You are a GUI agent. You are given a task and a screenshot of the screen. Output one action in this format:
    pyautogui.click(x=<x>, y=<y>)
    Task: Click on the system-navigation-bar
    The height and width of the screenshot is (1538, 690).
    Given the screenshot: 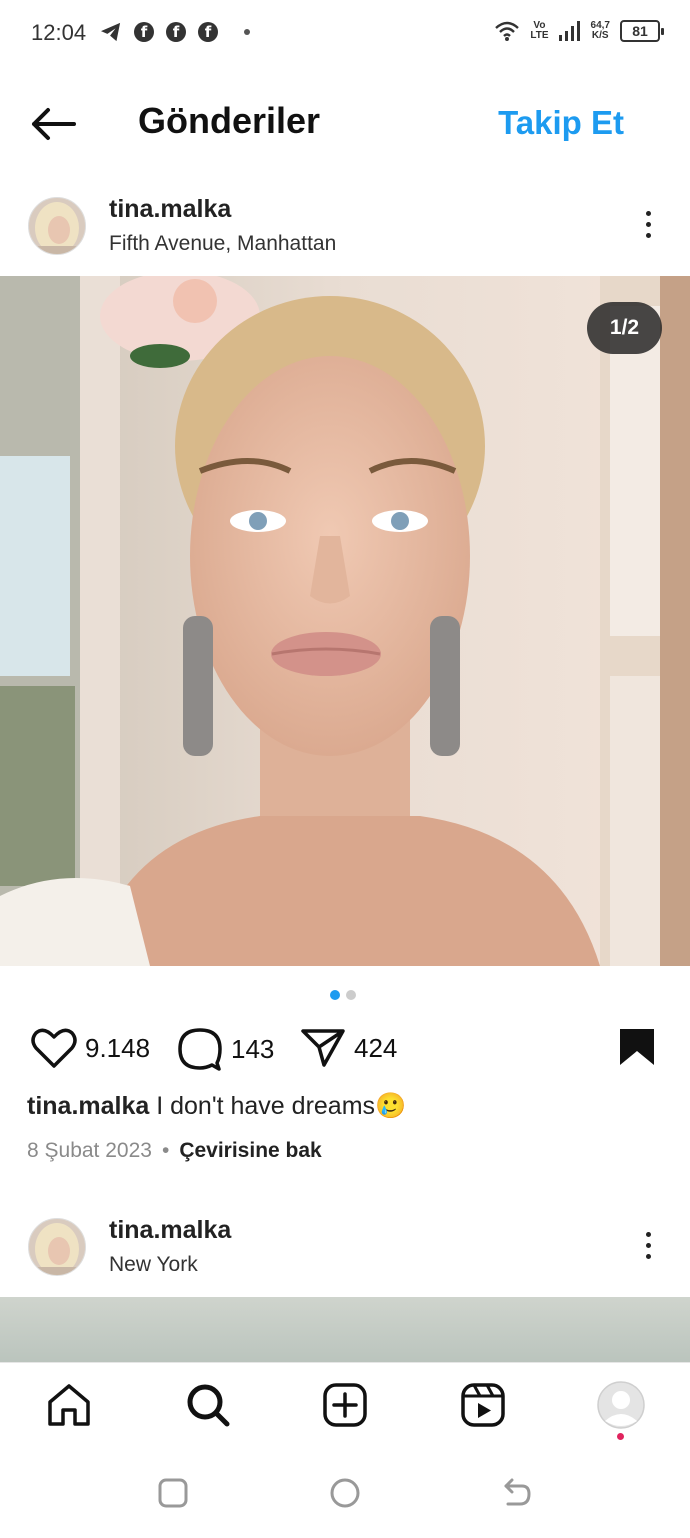 What is the action you would take?
    pyautogui.click(x=345, y=1494)
    